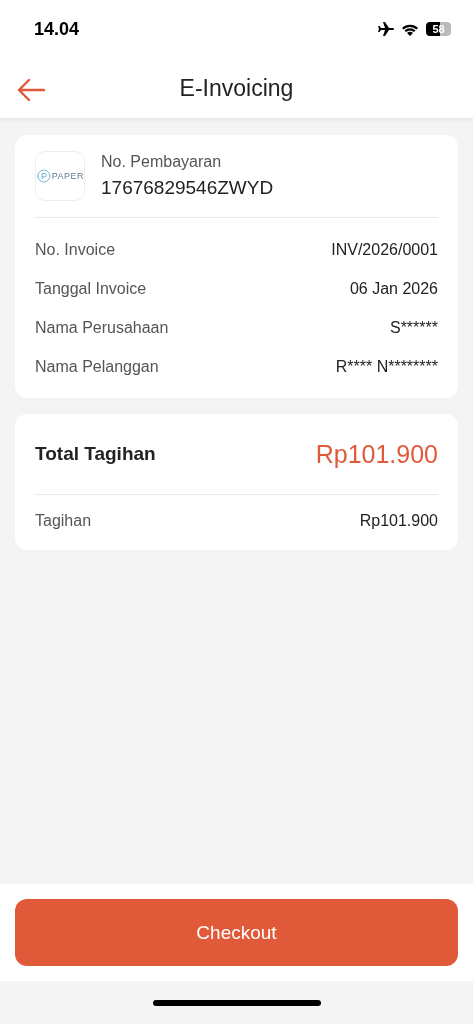 The width and height of the screenshot is (473, 1024). Describe the element at coordinates (97, 366) in the screenshot. I see `detail-label: Nama Pelanggan` at that location.